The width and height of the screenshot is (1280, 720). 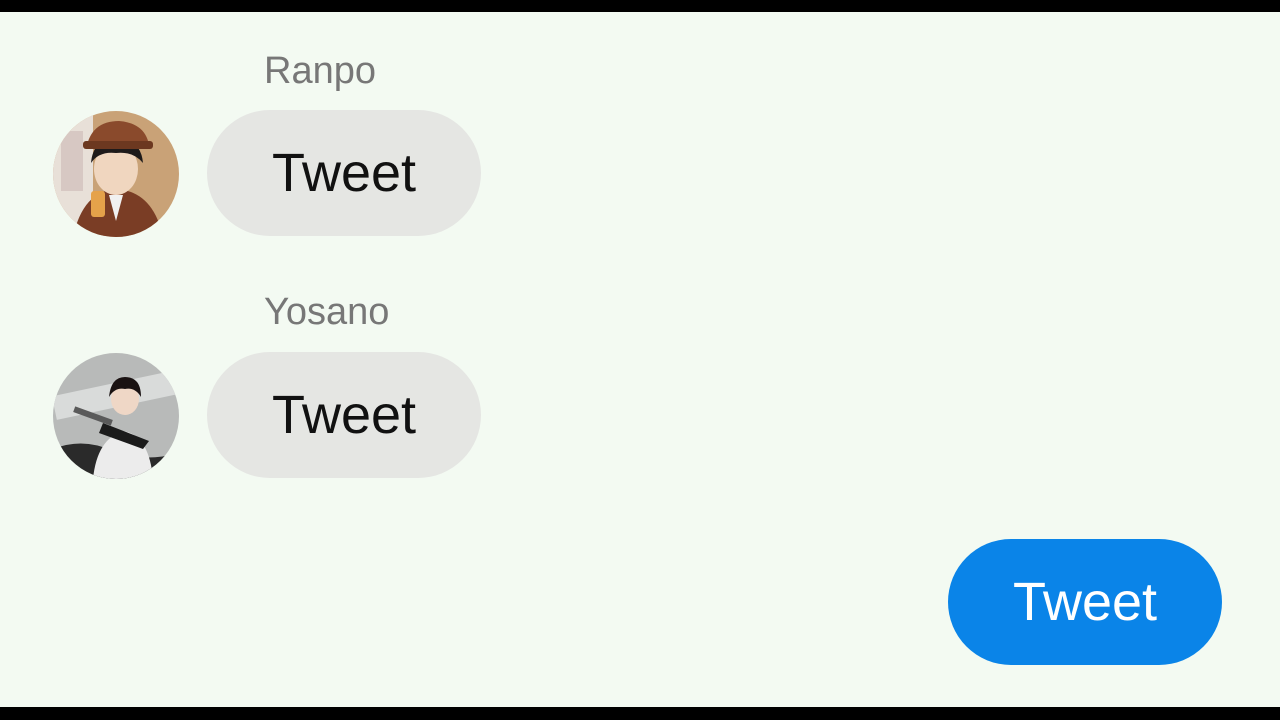 I want to click on yosano-avatar-icon, so click(x=116, y=416).